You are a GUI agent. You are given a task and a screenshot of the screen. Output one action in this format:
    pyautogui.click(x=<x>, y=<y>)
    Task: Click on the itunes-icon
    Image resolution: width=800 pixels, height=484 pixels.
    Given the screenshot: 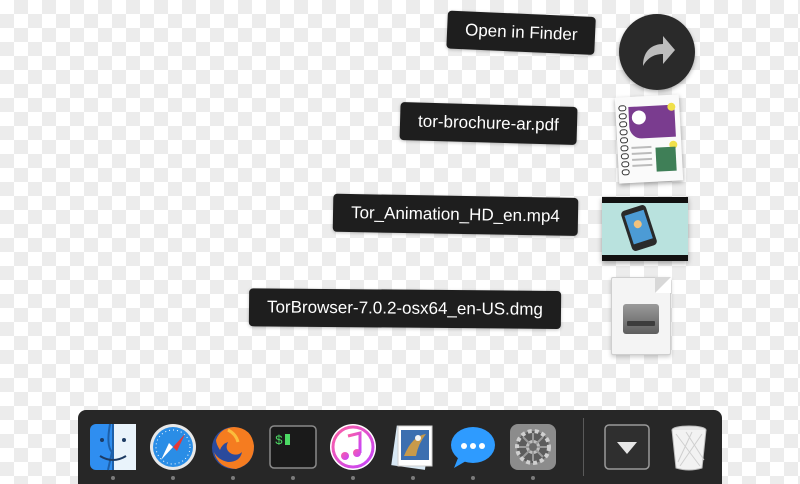 What is the action you would take?
    pyautogui.click(x=353, y=447)
    